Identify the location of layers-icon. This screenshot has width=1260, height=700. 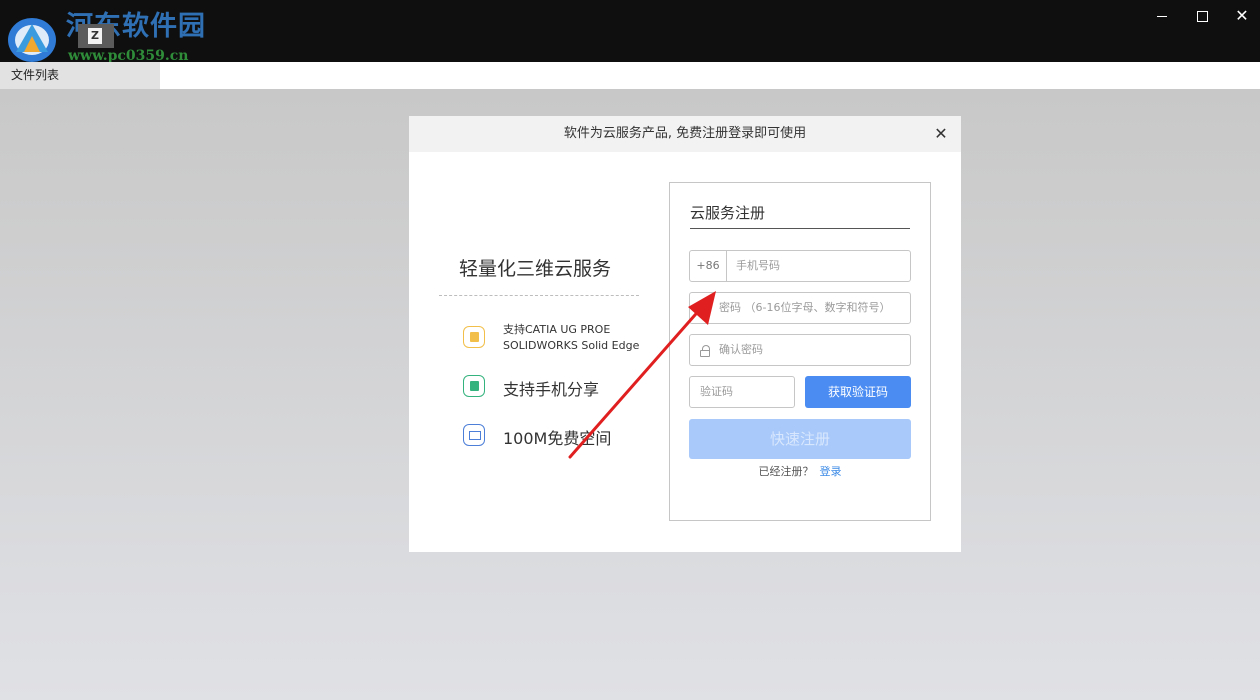
(474, 337).